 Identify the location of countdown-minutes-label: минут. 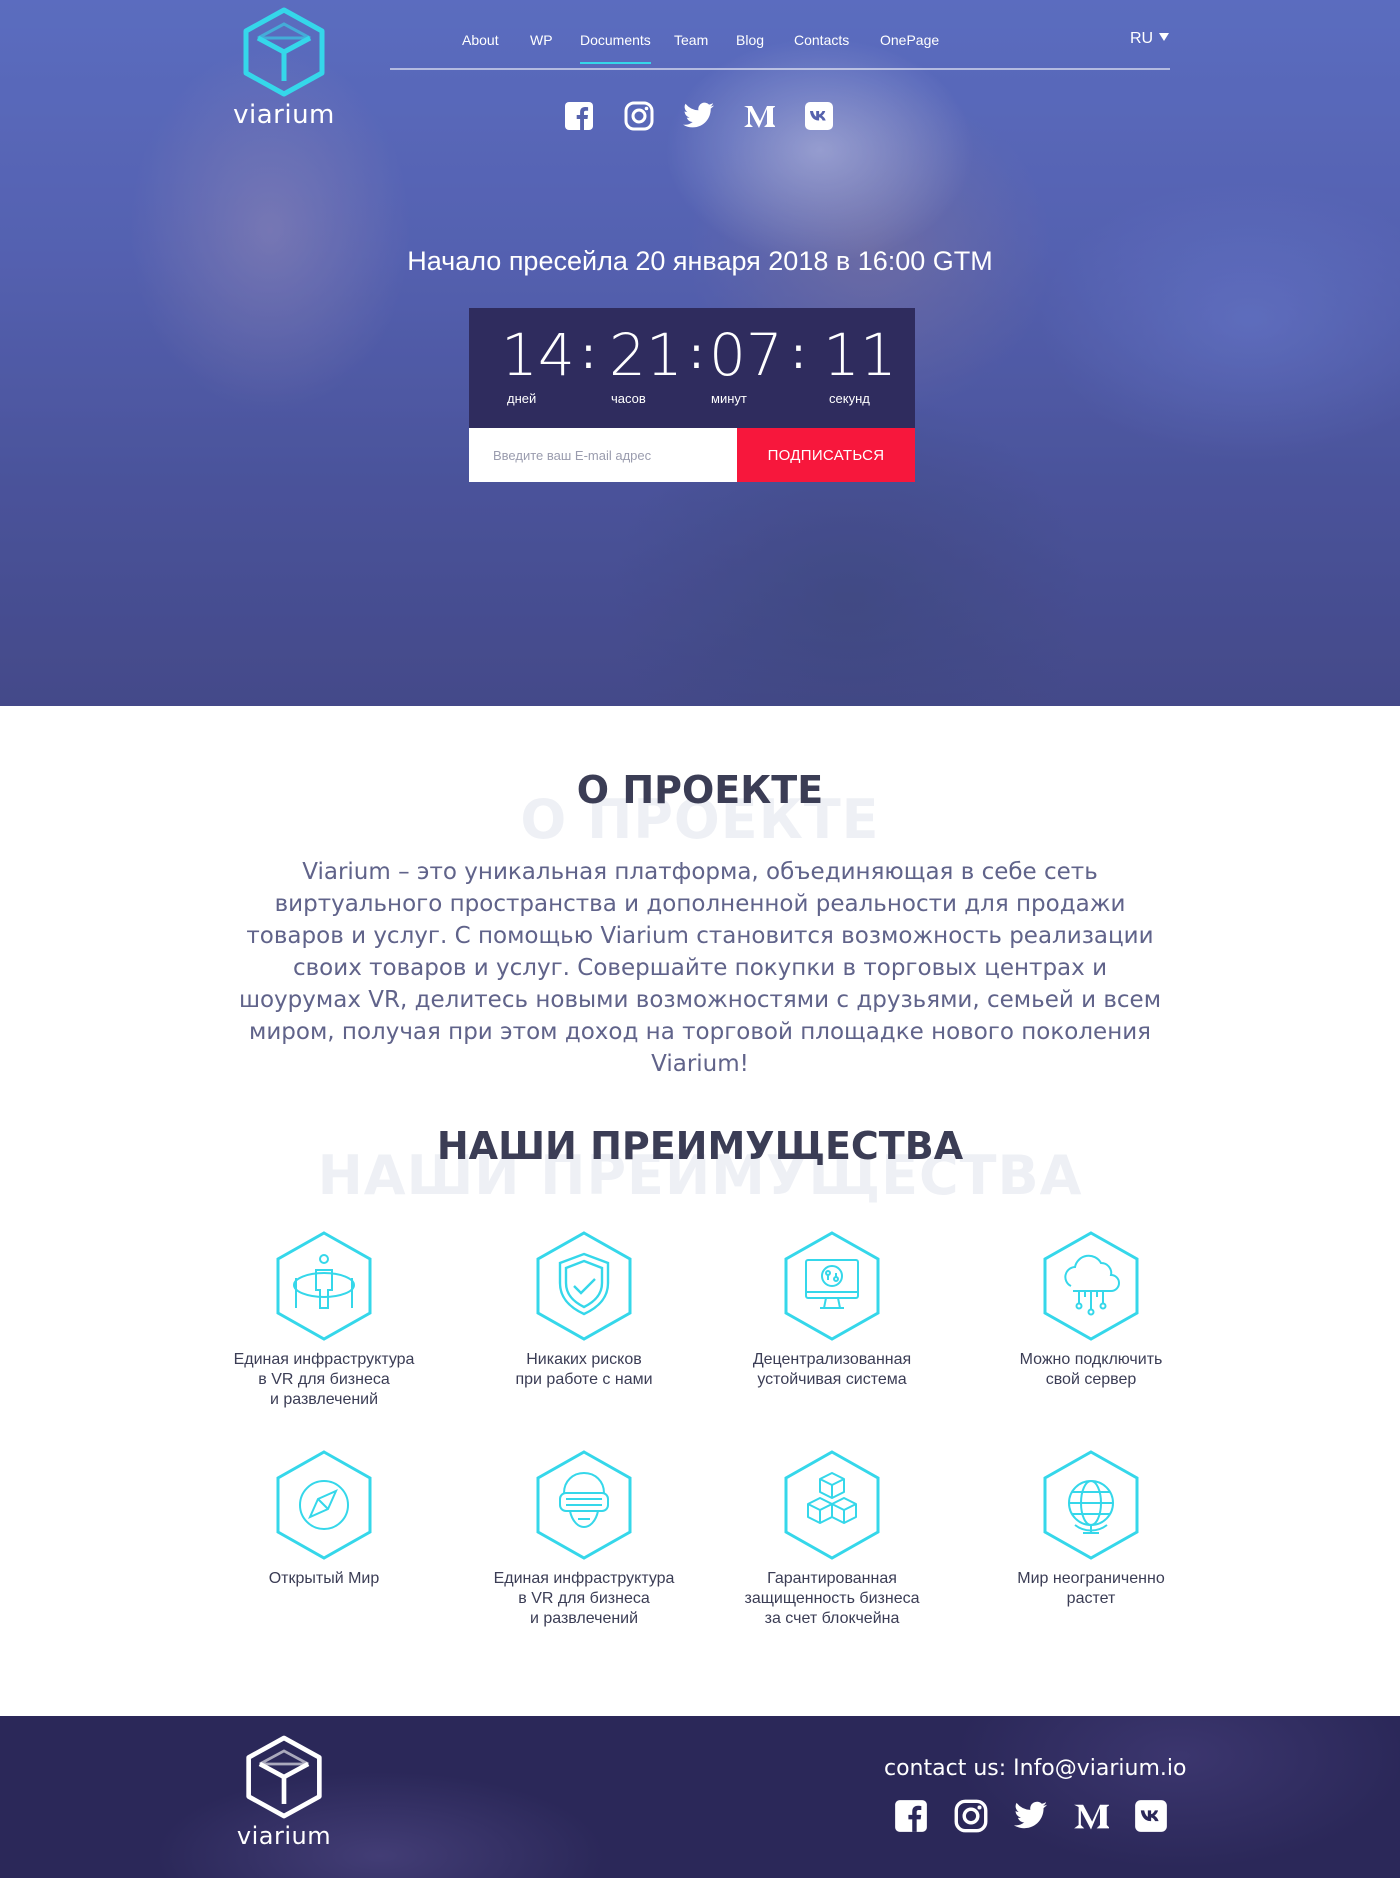
(729, 398).